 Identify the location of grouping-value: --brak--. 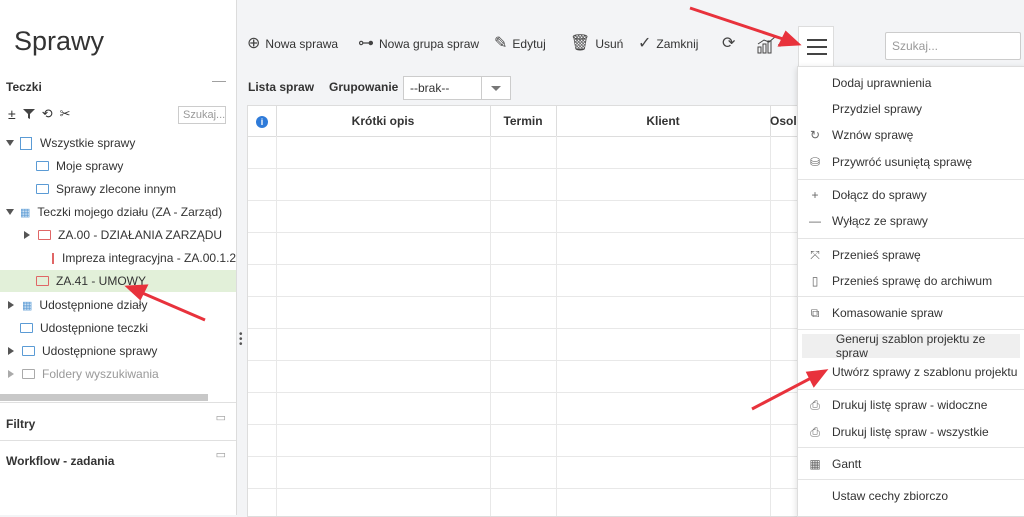
(430, 88).